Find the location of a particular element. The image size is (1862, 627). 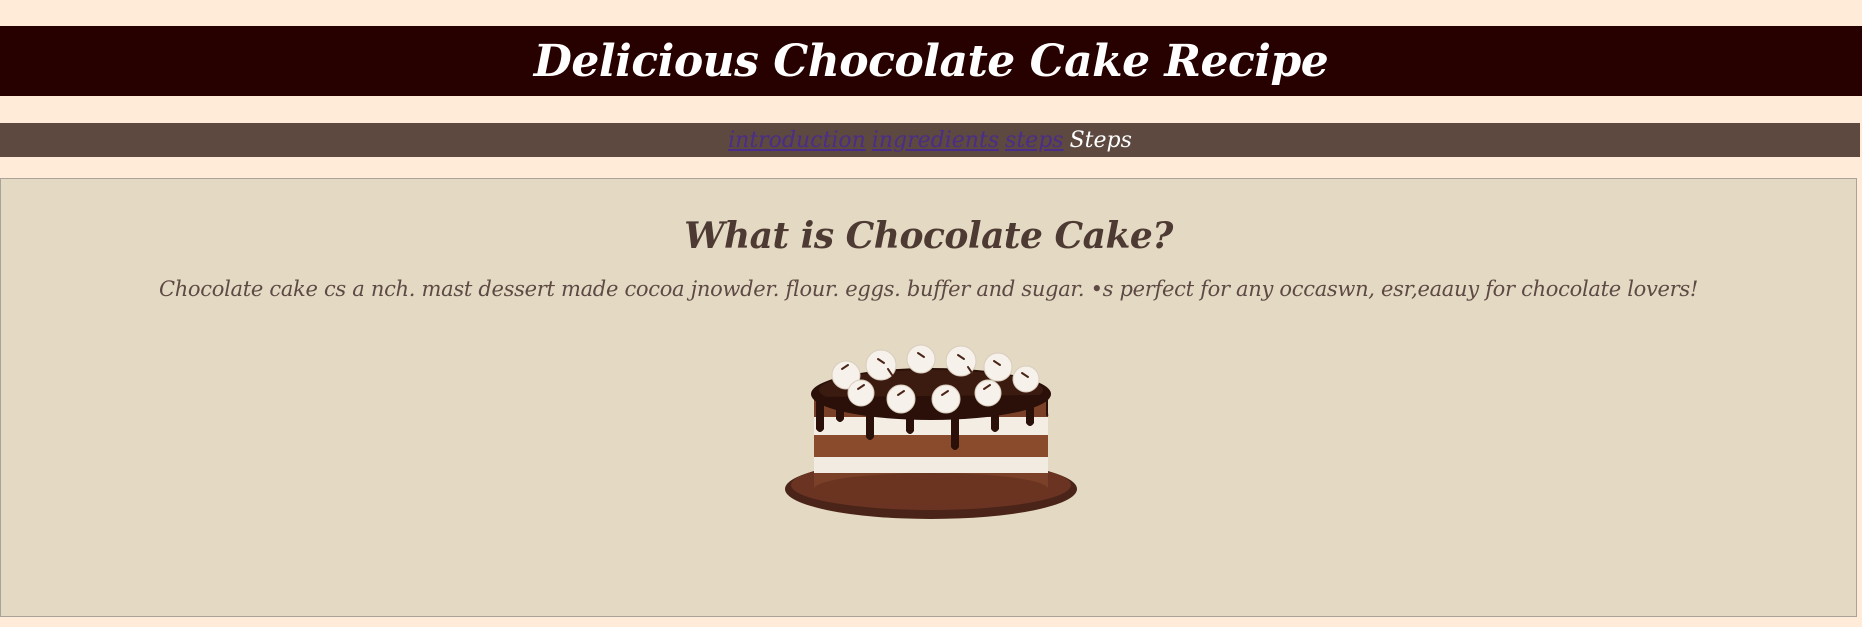

nav-bar: introduction ingredients steps Steps is located at coordinates (930, 140).